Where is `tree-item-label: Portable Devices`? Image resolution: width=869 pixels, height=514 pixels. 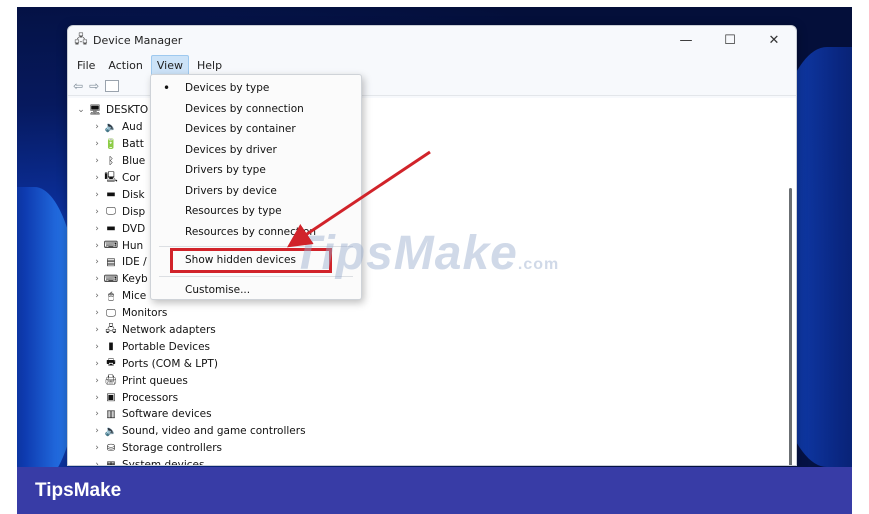 tree-item-label: Portable Devices is located at coordinates (166, 346).